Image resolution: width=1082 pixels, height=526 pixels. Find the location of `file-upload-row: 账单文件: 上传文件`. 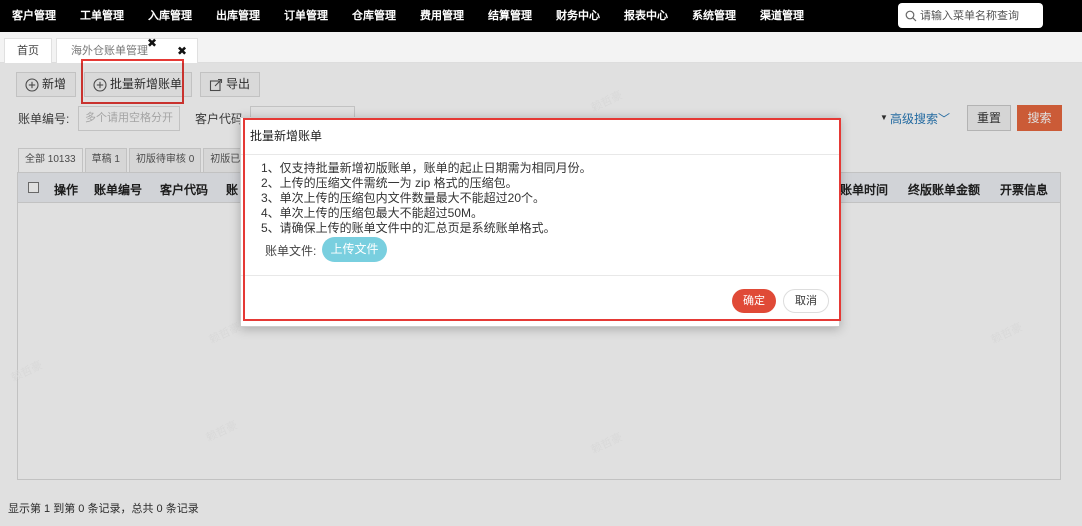

file-upload-row: 账单文件: 上传文件 is located at coordinates (365, 249).